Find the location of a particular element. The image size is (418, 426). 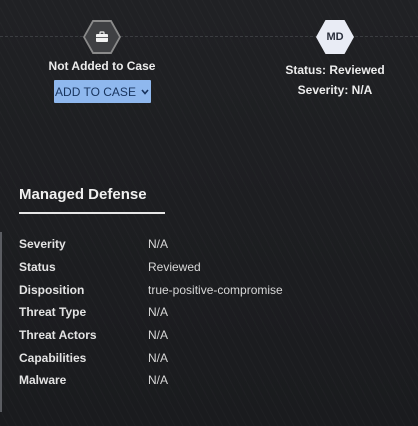

detail-key: Threat Actors is located at coordinates (58, 335).